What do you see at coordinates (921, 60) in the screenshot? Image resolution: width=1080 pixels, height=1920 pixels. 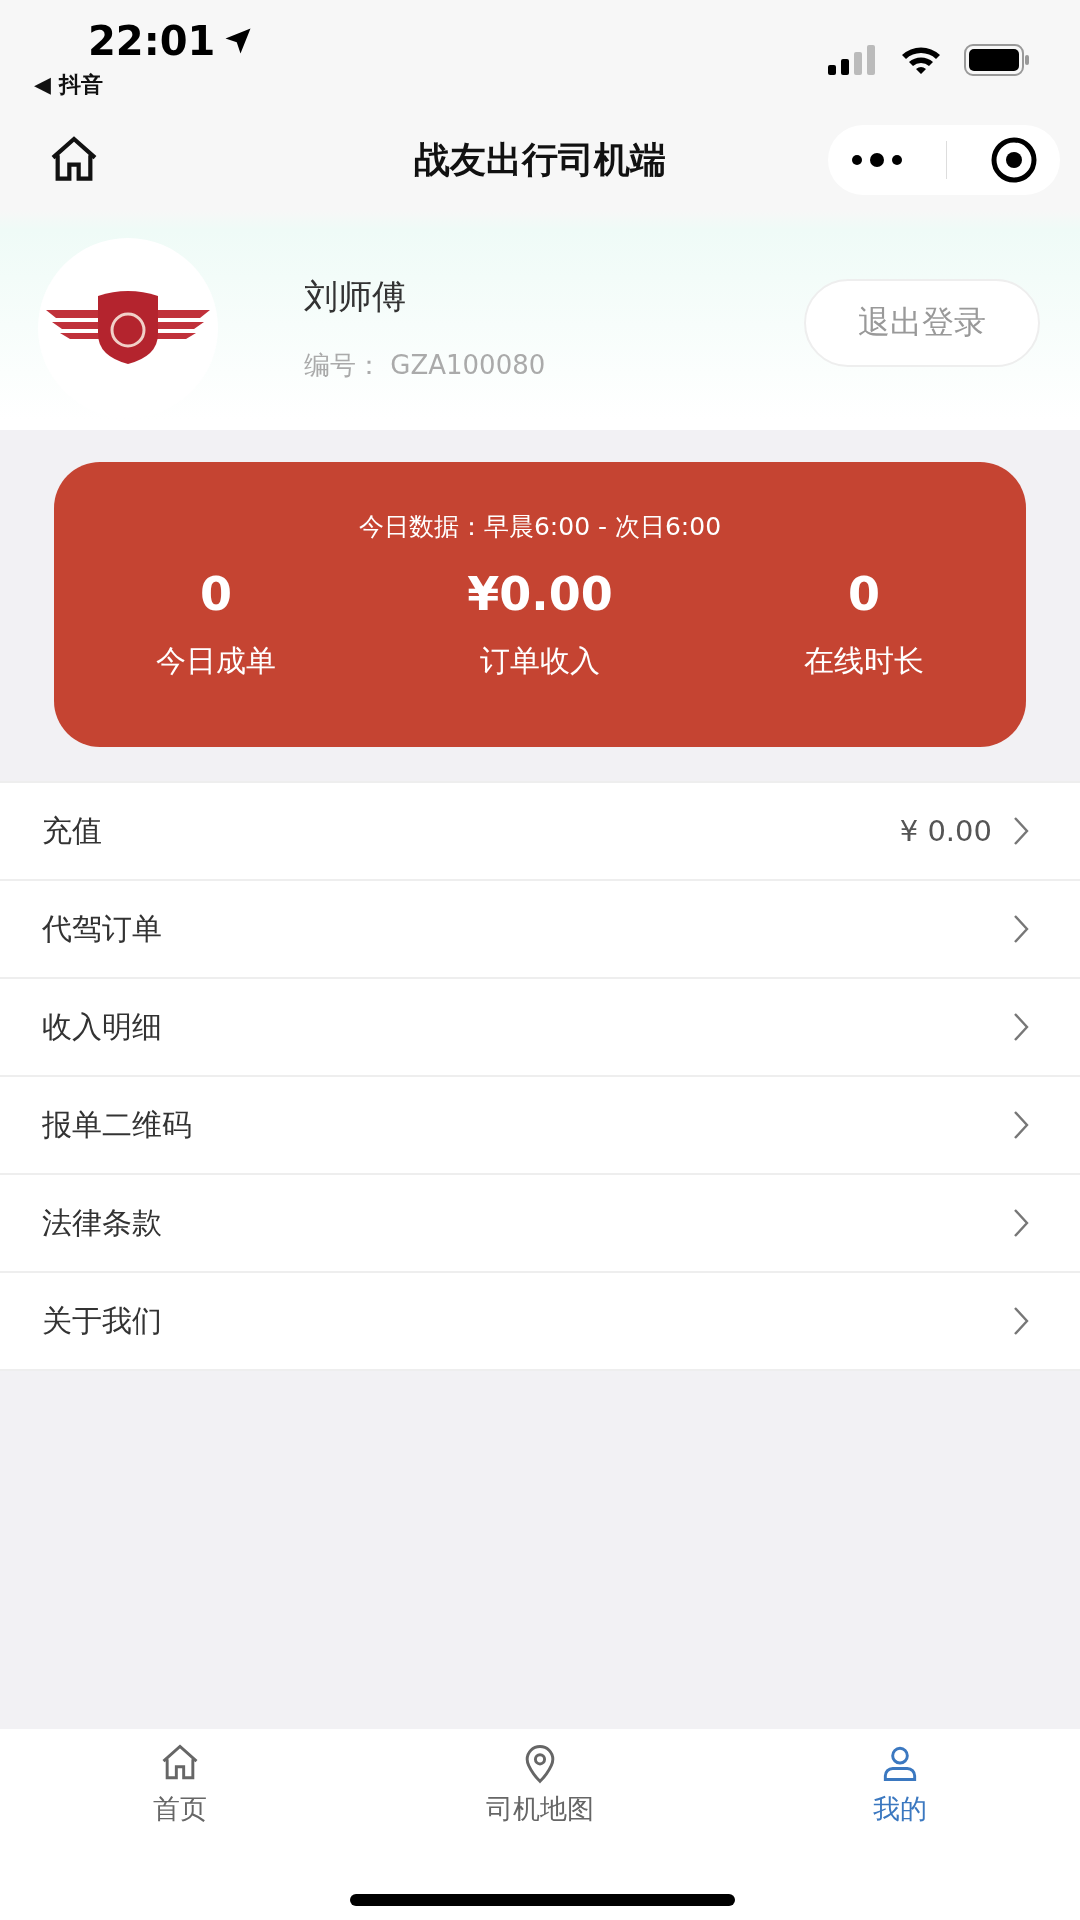 I see `wifi-icon` at bounding box center [921, 60].